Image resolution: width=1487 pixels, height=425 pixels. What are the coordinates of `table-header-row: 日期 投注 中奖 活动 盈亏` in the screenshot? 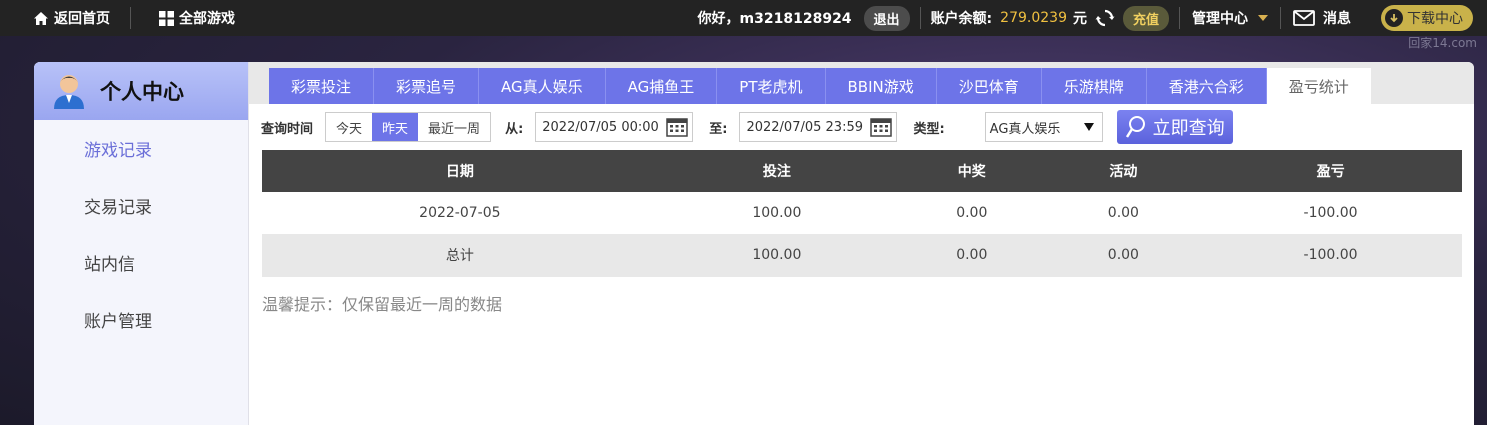 It's located at (862, 171).